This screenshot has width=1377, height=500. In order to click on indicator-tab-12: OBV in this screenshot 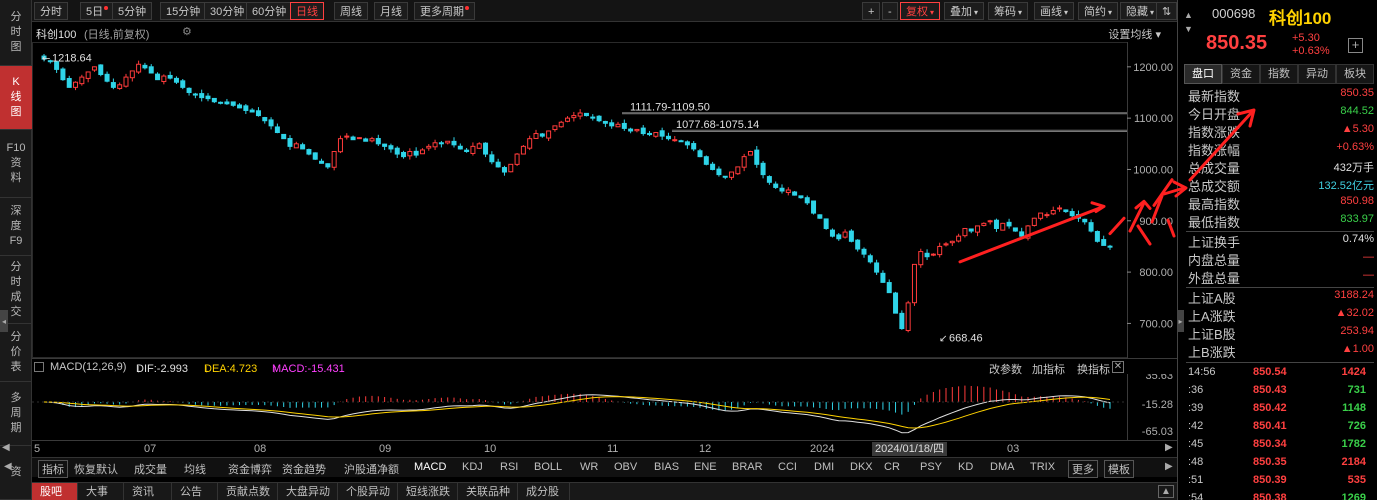, I will do `click(625, 467)`.